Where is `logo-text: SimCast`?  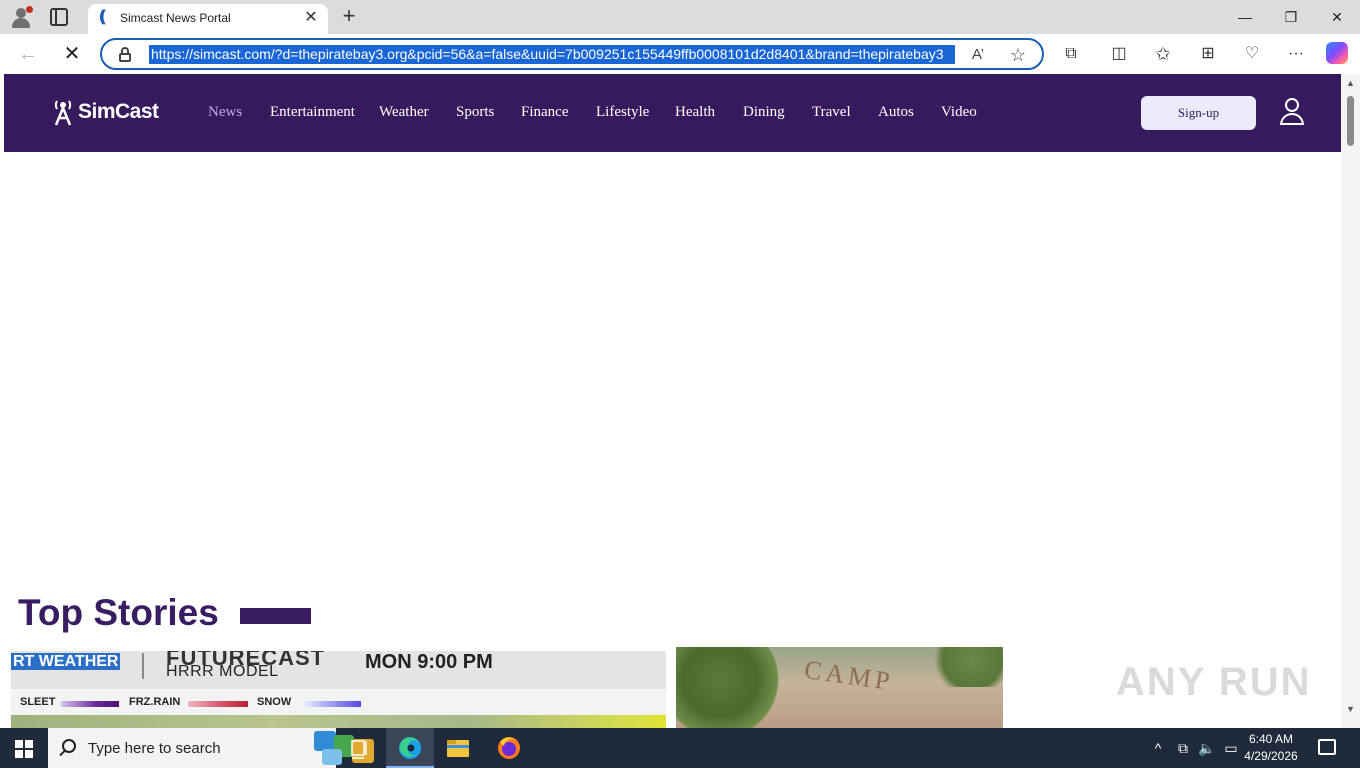
logo-text: SimCast is located at coordinates (118, 111).